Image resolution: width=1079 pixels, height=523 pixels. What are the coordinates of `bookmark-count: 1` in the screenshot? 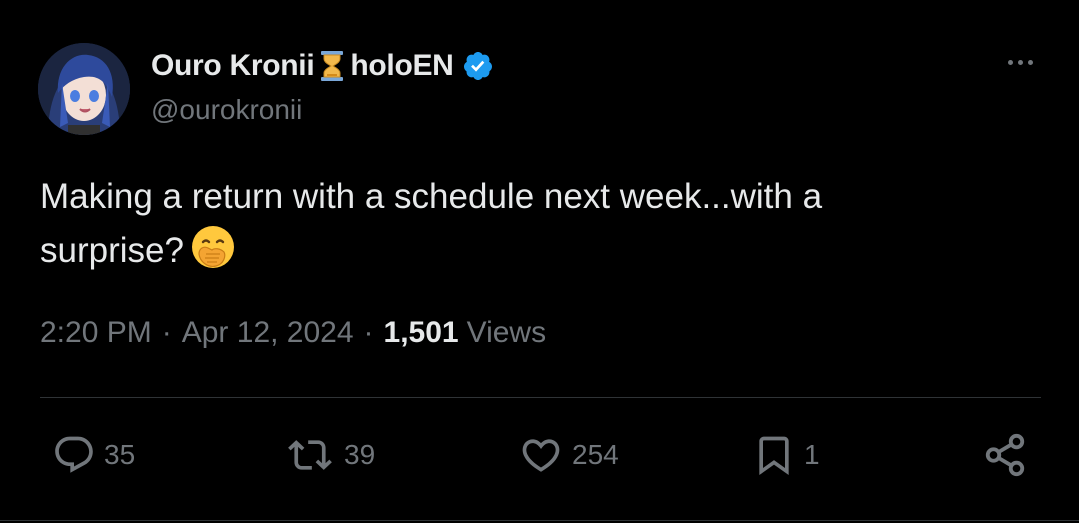 It's located at (812, 454).